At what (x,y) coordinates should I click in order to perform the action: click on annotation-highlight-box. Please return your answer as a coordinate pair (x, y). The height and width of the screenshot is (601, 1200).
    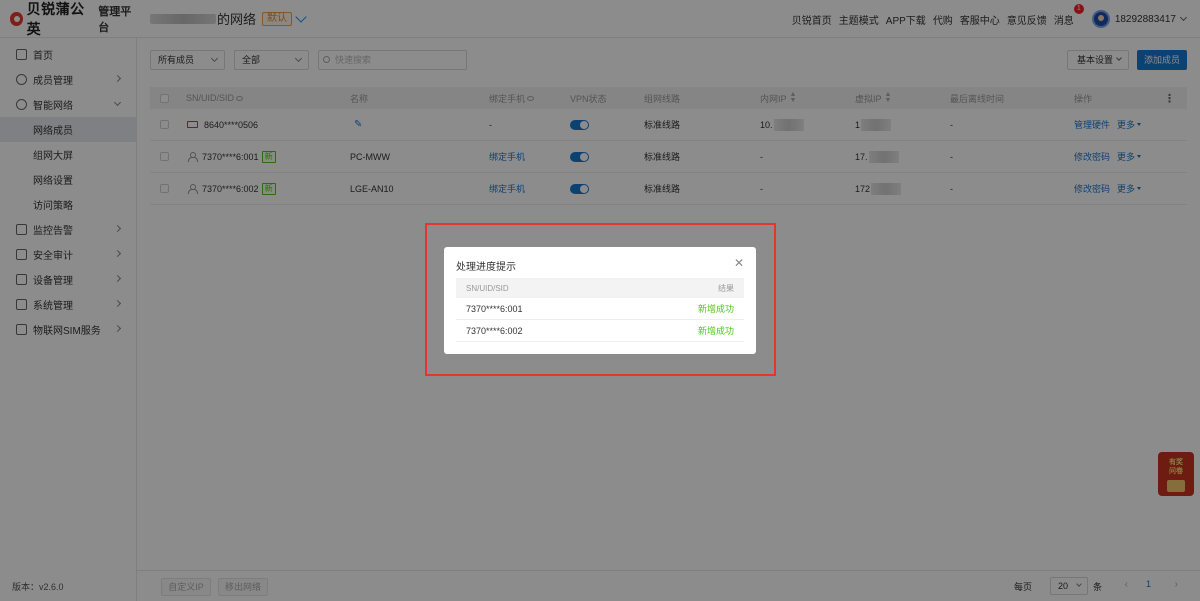
    Looking at the image, I should click on (600, 299).